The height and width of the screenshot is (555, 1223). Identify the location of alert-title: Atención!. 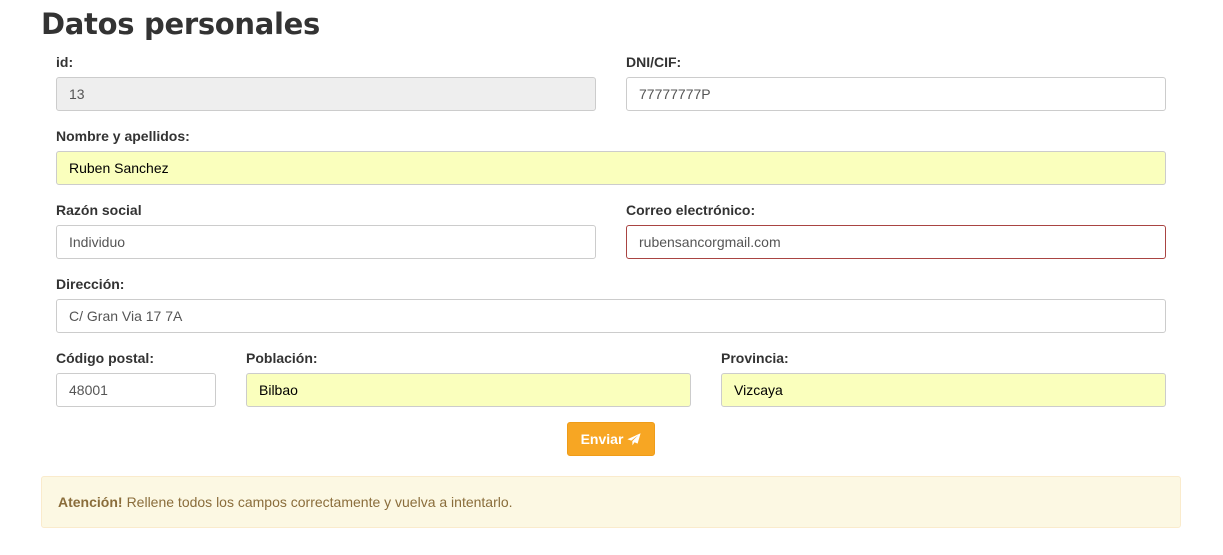
(90, 502).